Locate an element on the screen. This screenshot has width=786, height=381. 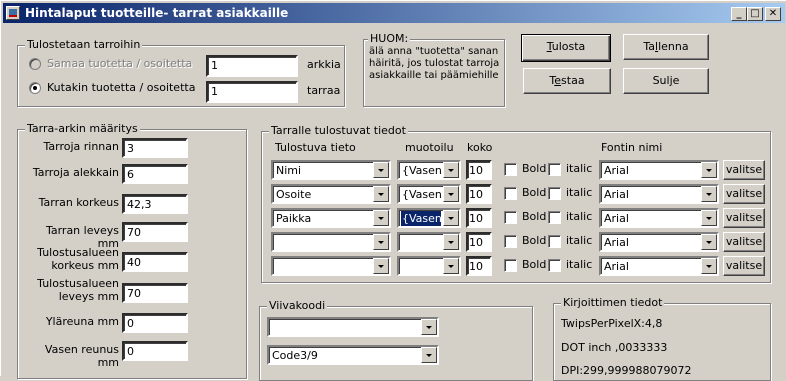
header-size: koko is located at coordinates (480, 147).